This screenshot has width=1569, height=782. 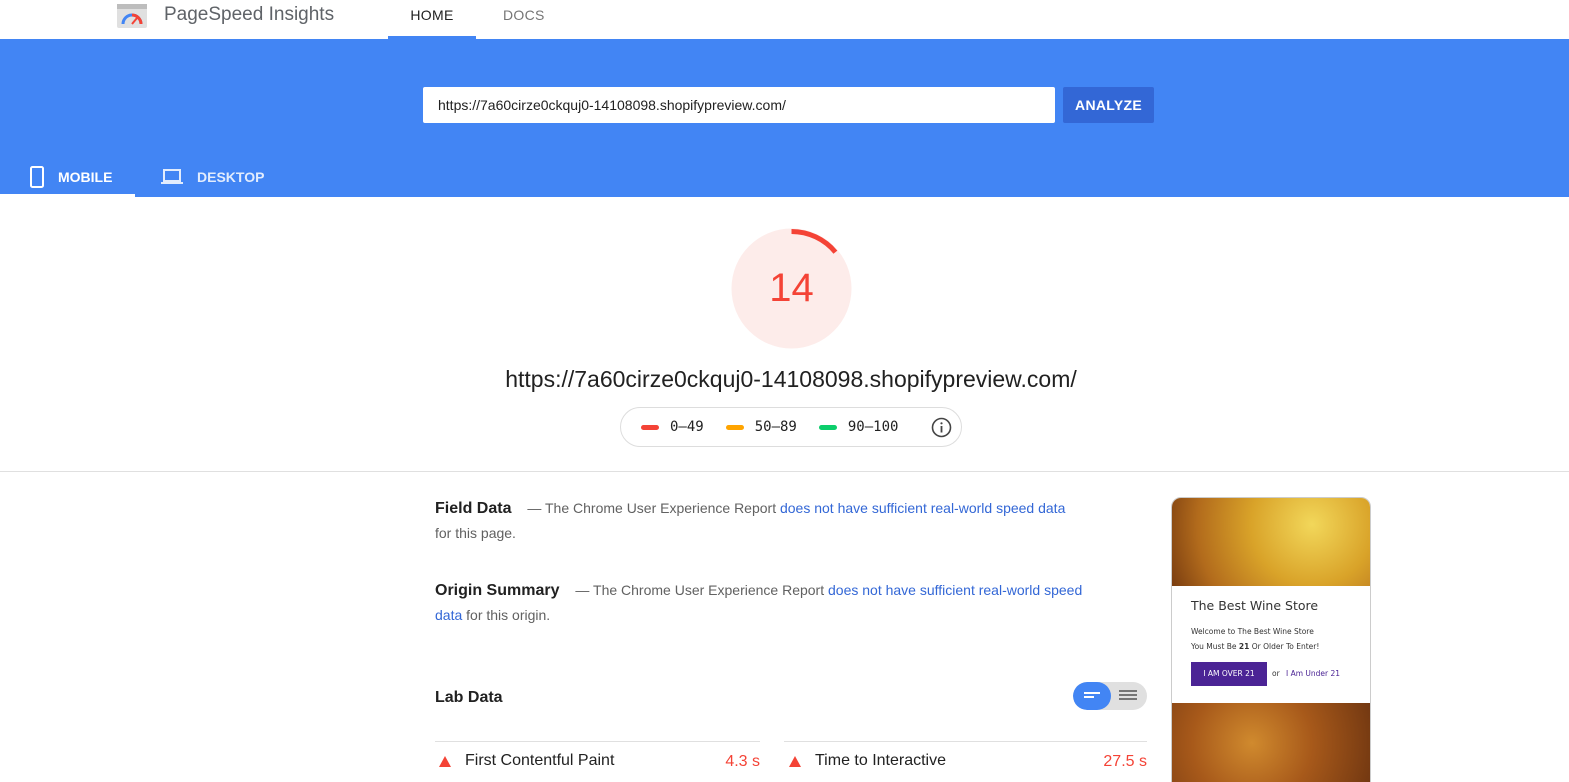 What do you see at coordinates (473, 508) in the screenshot?
I see `field-data-heading: Field Data` at bounding box center [473, 508].